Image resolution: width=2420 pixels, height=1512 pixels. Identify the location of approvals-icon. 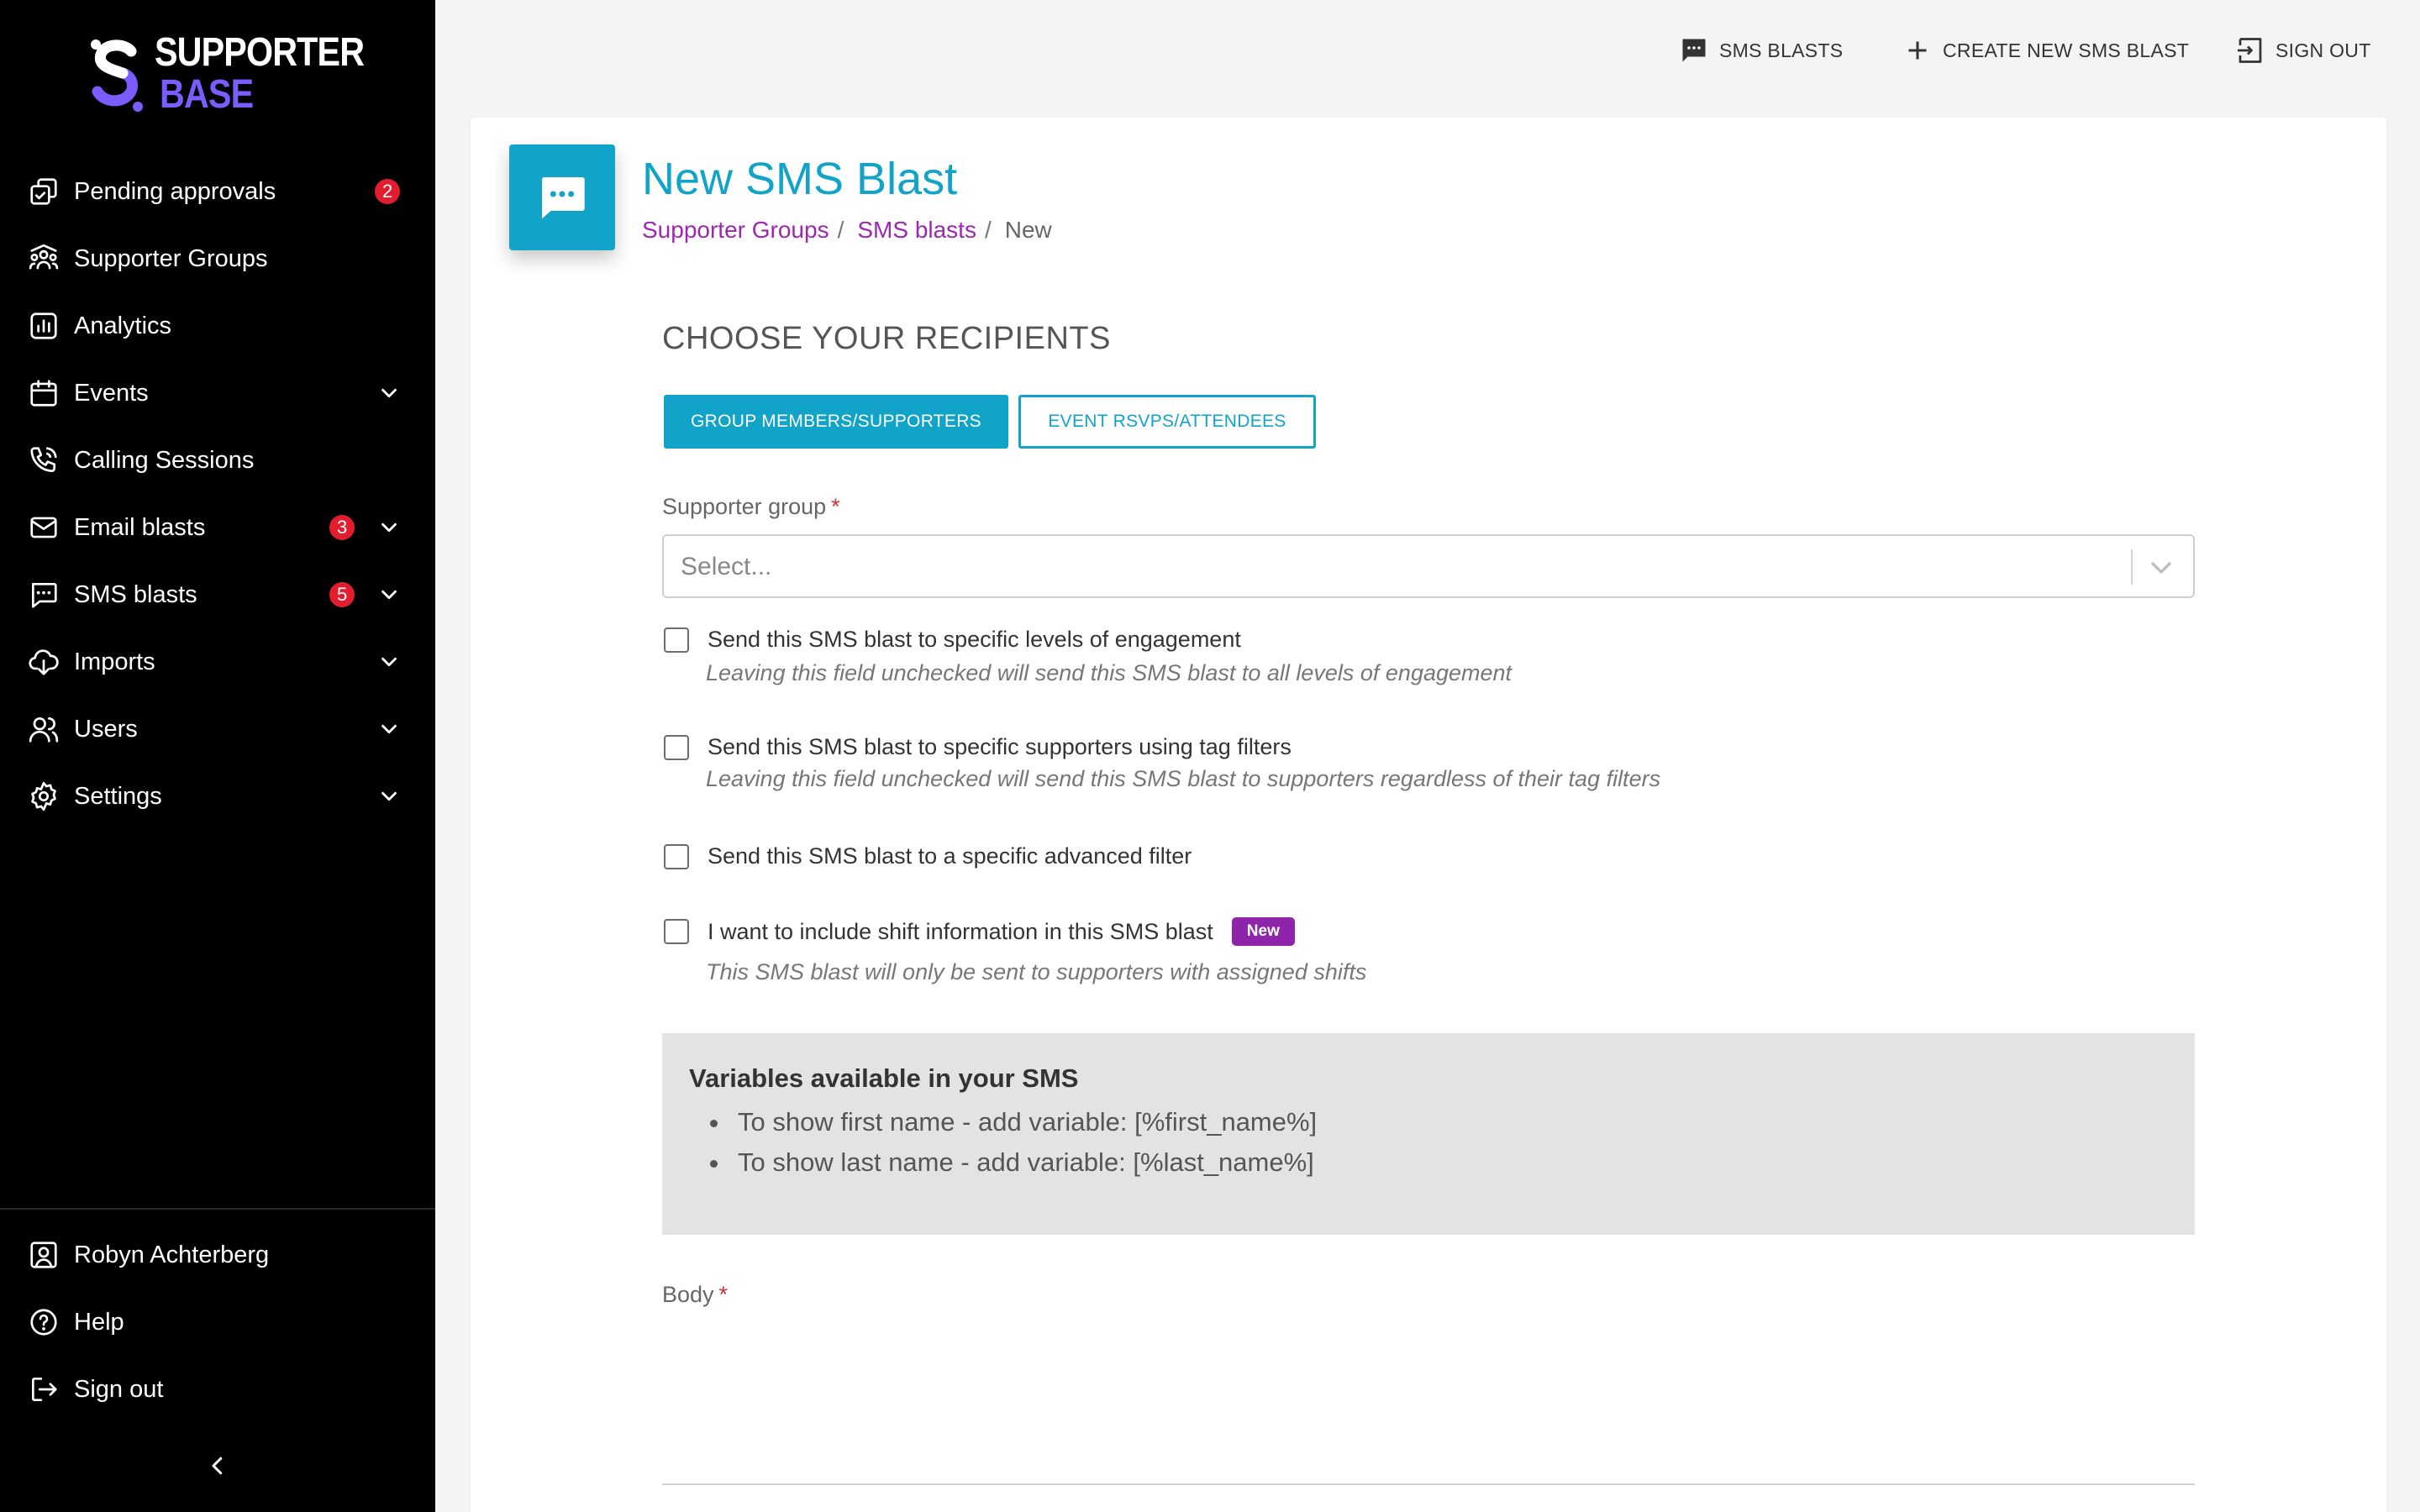
(43, 191).